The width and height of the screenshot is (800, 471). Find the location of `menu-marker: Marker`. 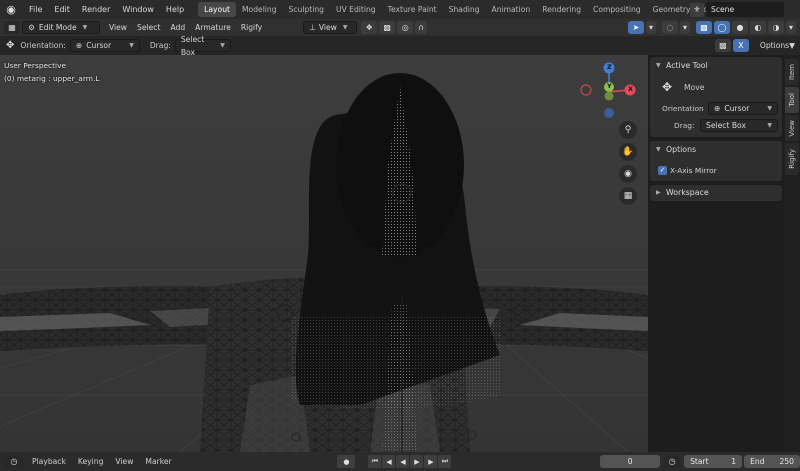

menu-marker: Marker is located at coordinates (158, 461).